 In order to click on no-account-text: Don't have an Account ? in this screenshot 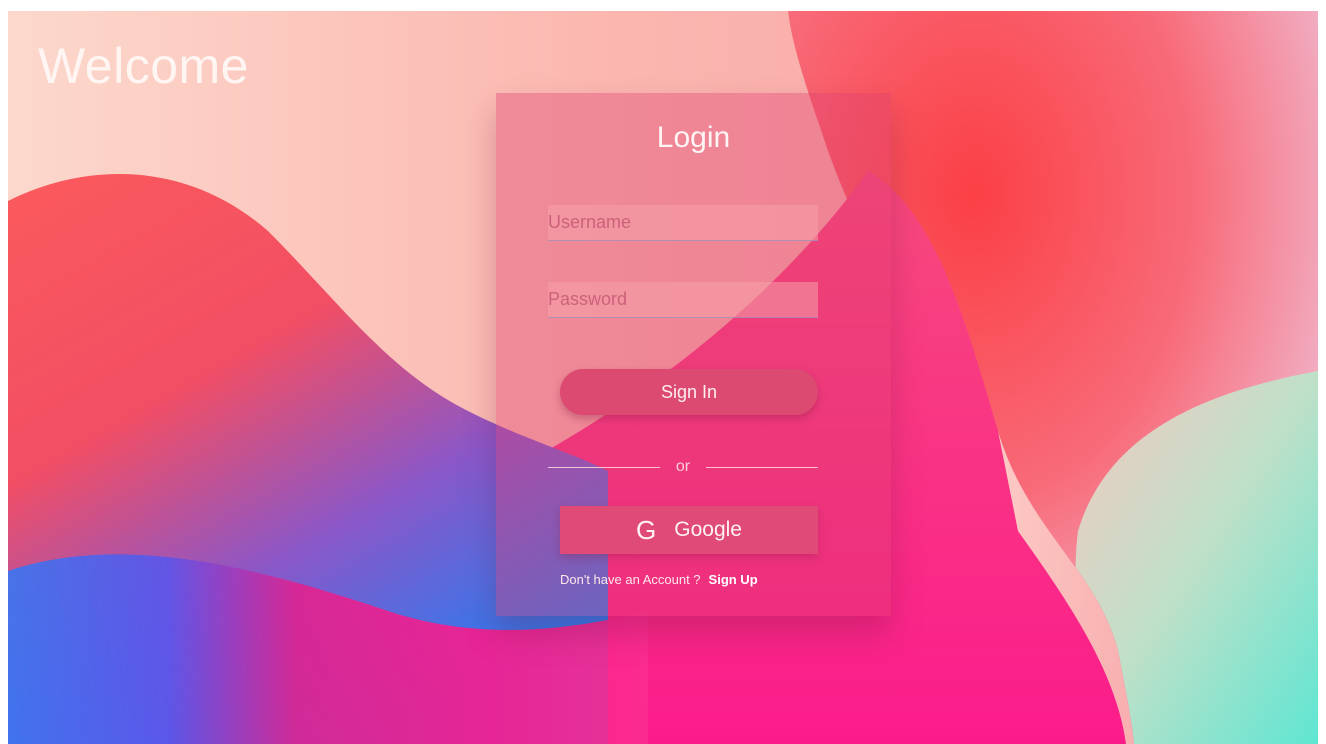, I will do `click(630, 579)`.